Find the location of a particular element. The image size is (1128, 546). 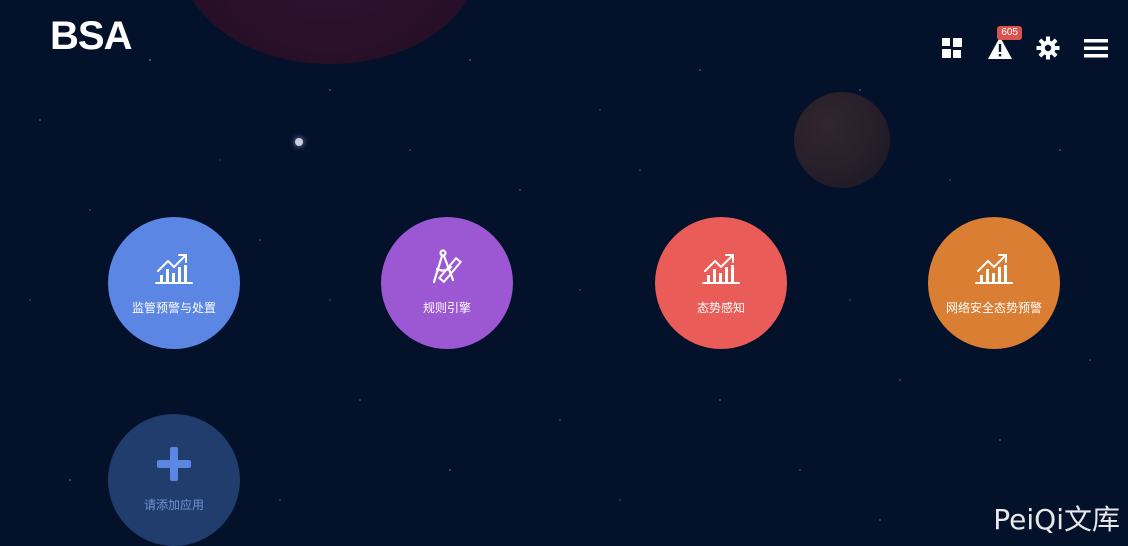

watermark: PeiQi文库 is located at coordinates (1056, 519).